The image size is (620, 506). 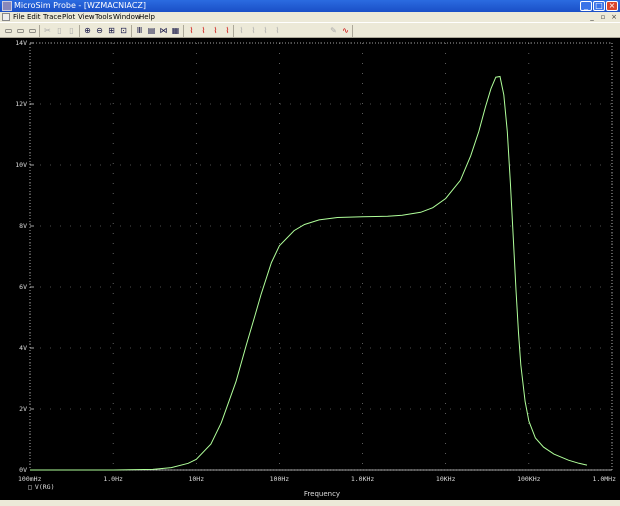 What do you see at coordinates (30, 487) in the screenshot?
I see `legend-marker: □` at bounding box center [30, 487].